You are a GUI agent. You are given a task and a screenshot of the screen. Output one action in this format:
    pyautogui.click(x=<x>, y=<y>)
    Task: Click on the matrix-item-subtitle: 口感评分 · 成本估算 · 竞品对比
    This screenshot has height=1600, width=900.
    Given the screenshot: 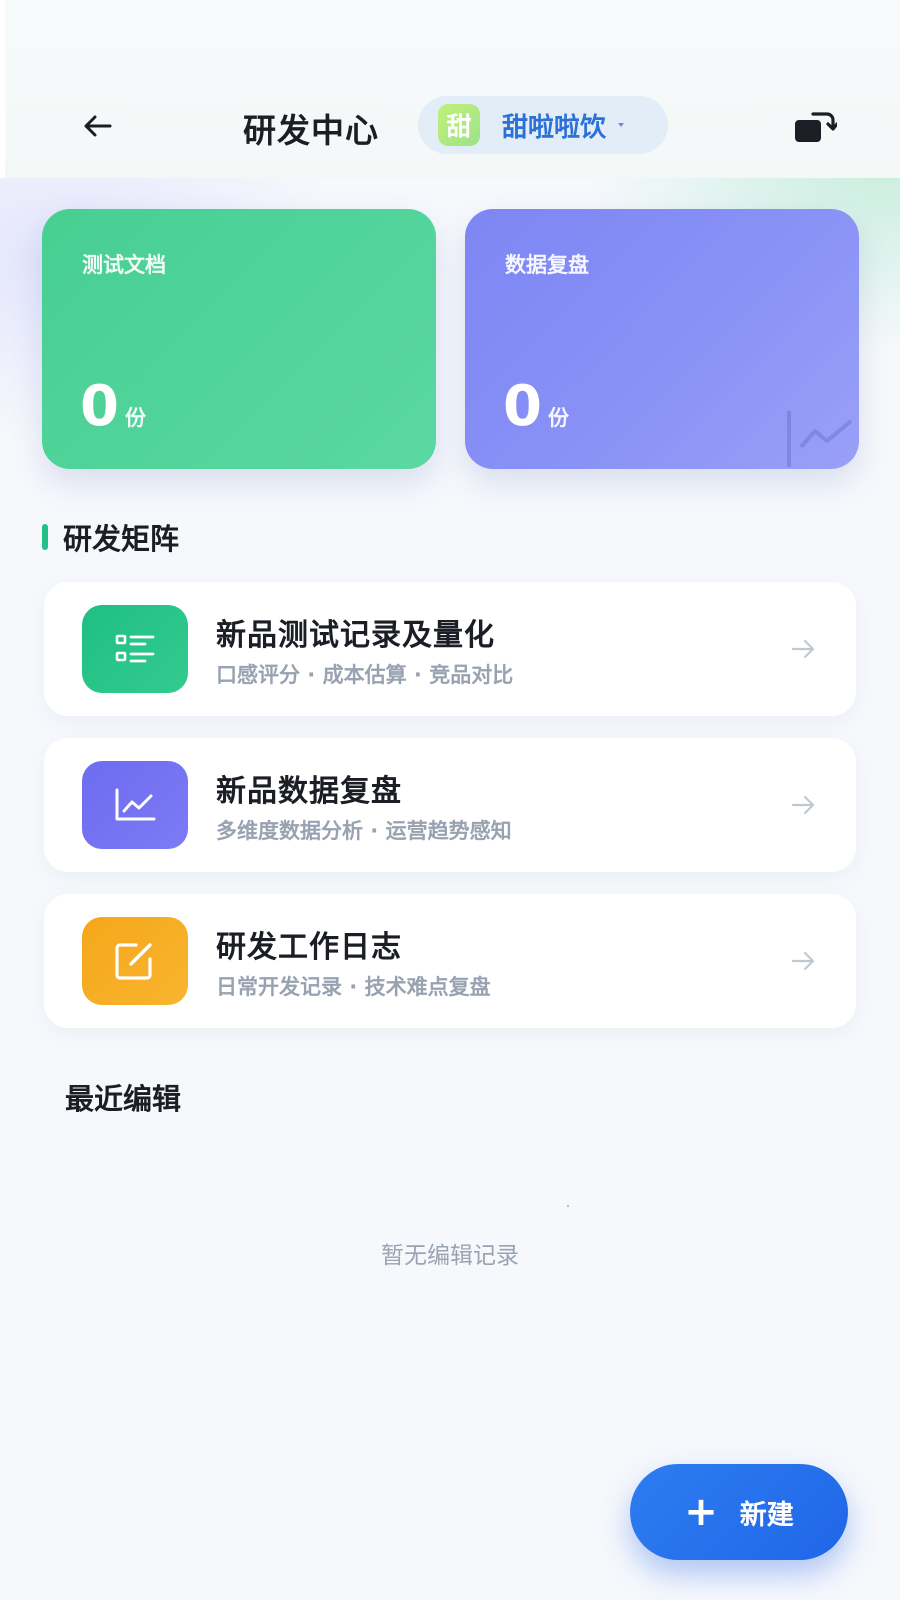 What is the action you would take?
    pyautogui.click(x=365, y=675)
    